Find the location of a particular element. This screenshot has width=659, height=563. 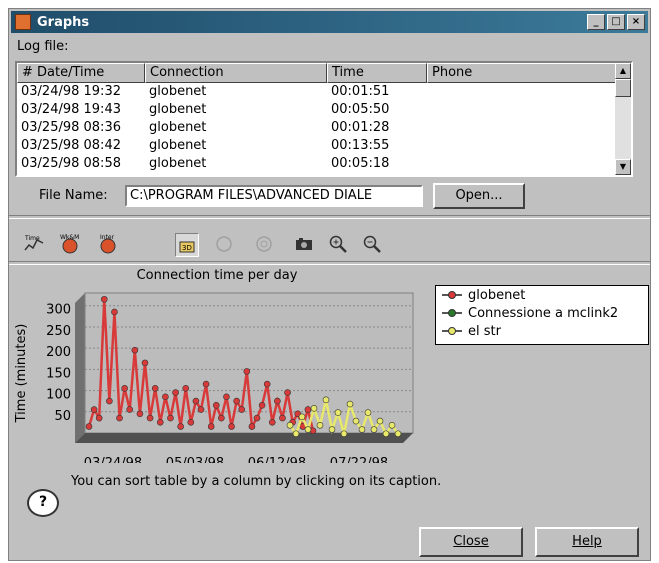

cell-datetime: 03/24/98 19:32 is located at coordinates (71, 91).